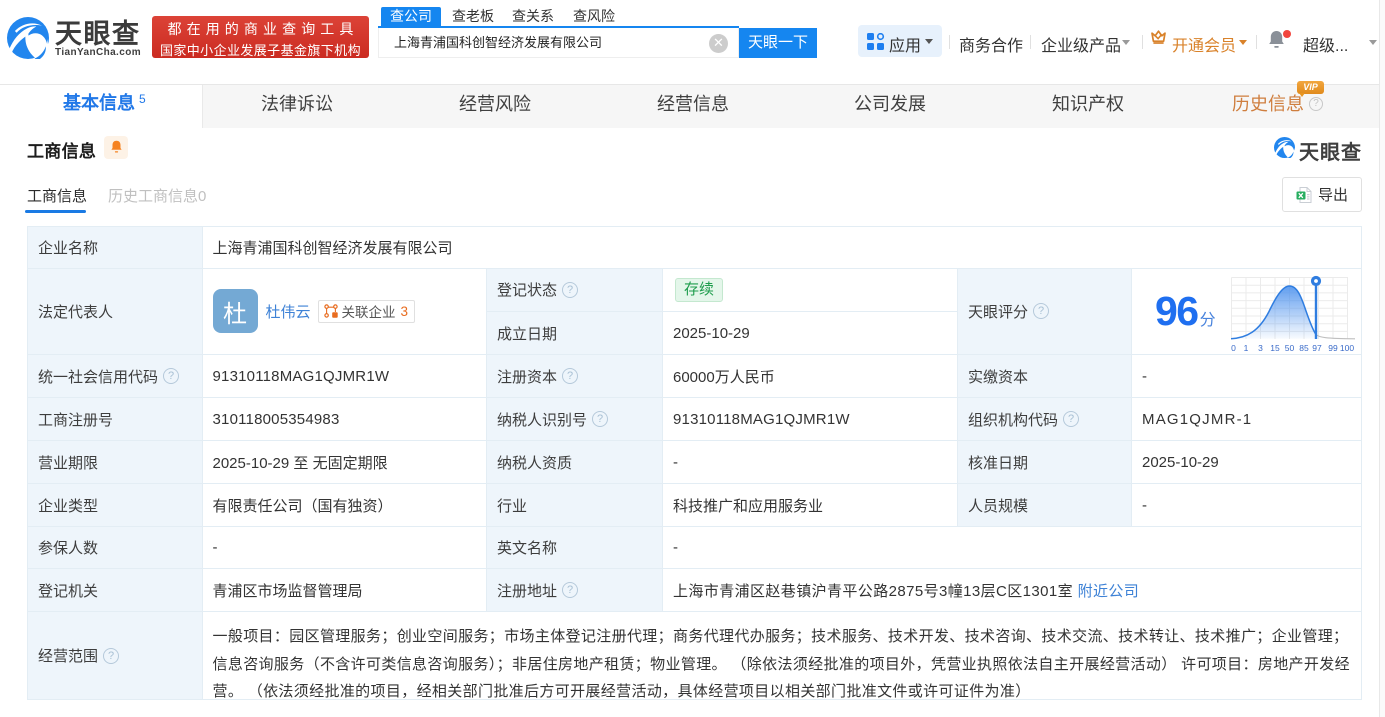 This screenshot has width=1385, height=717. I want to click on svg-text: 15, so click(1275, 348).